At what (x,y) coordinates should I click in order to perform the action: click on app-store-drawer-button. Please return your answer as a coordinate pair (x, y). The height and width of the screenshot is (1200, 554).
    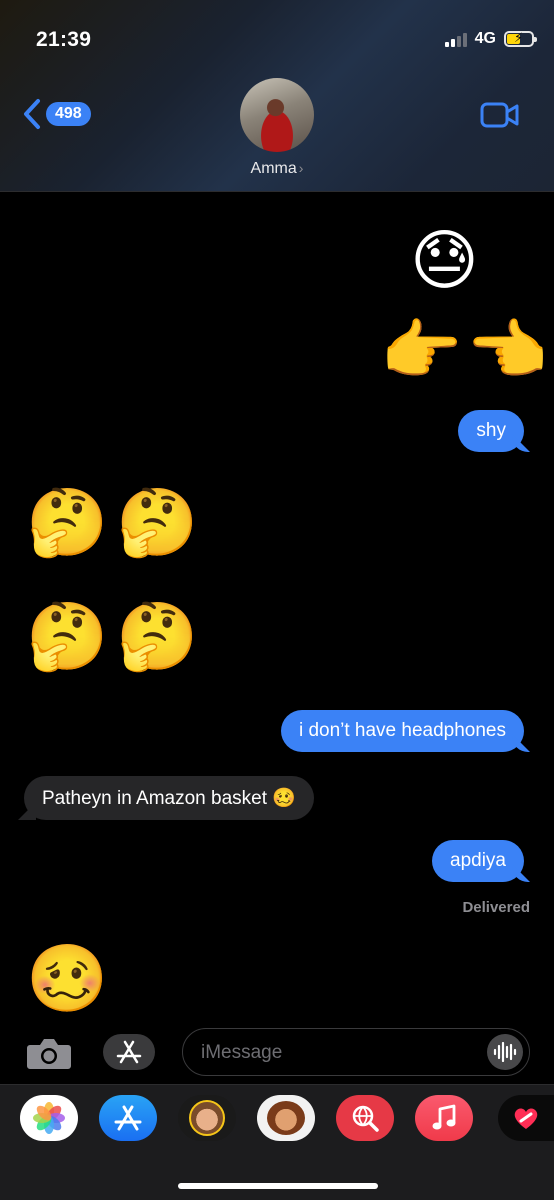
    Looking at the image, I should click on (129, 1052).